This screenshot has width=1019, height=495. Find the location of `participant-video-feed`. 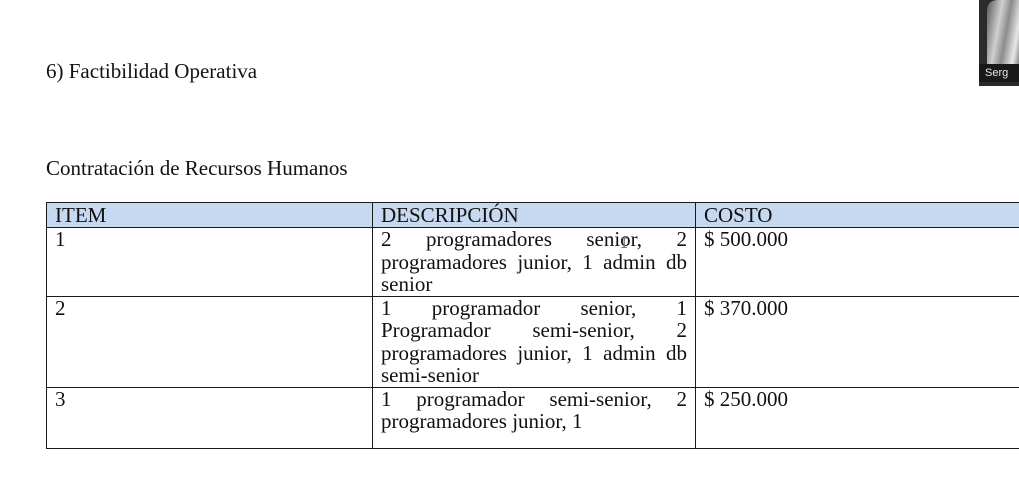

participant-video-feed is located at coordinates (1003, 32).